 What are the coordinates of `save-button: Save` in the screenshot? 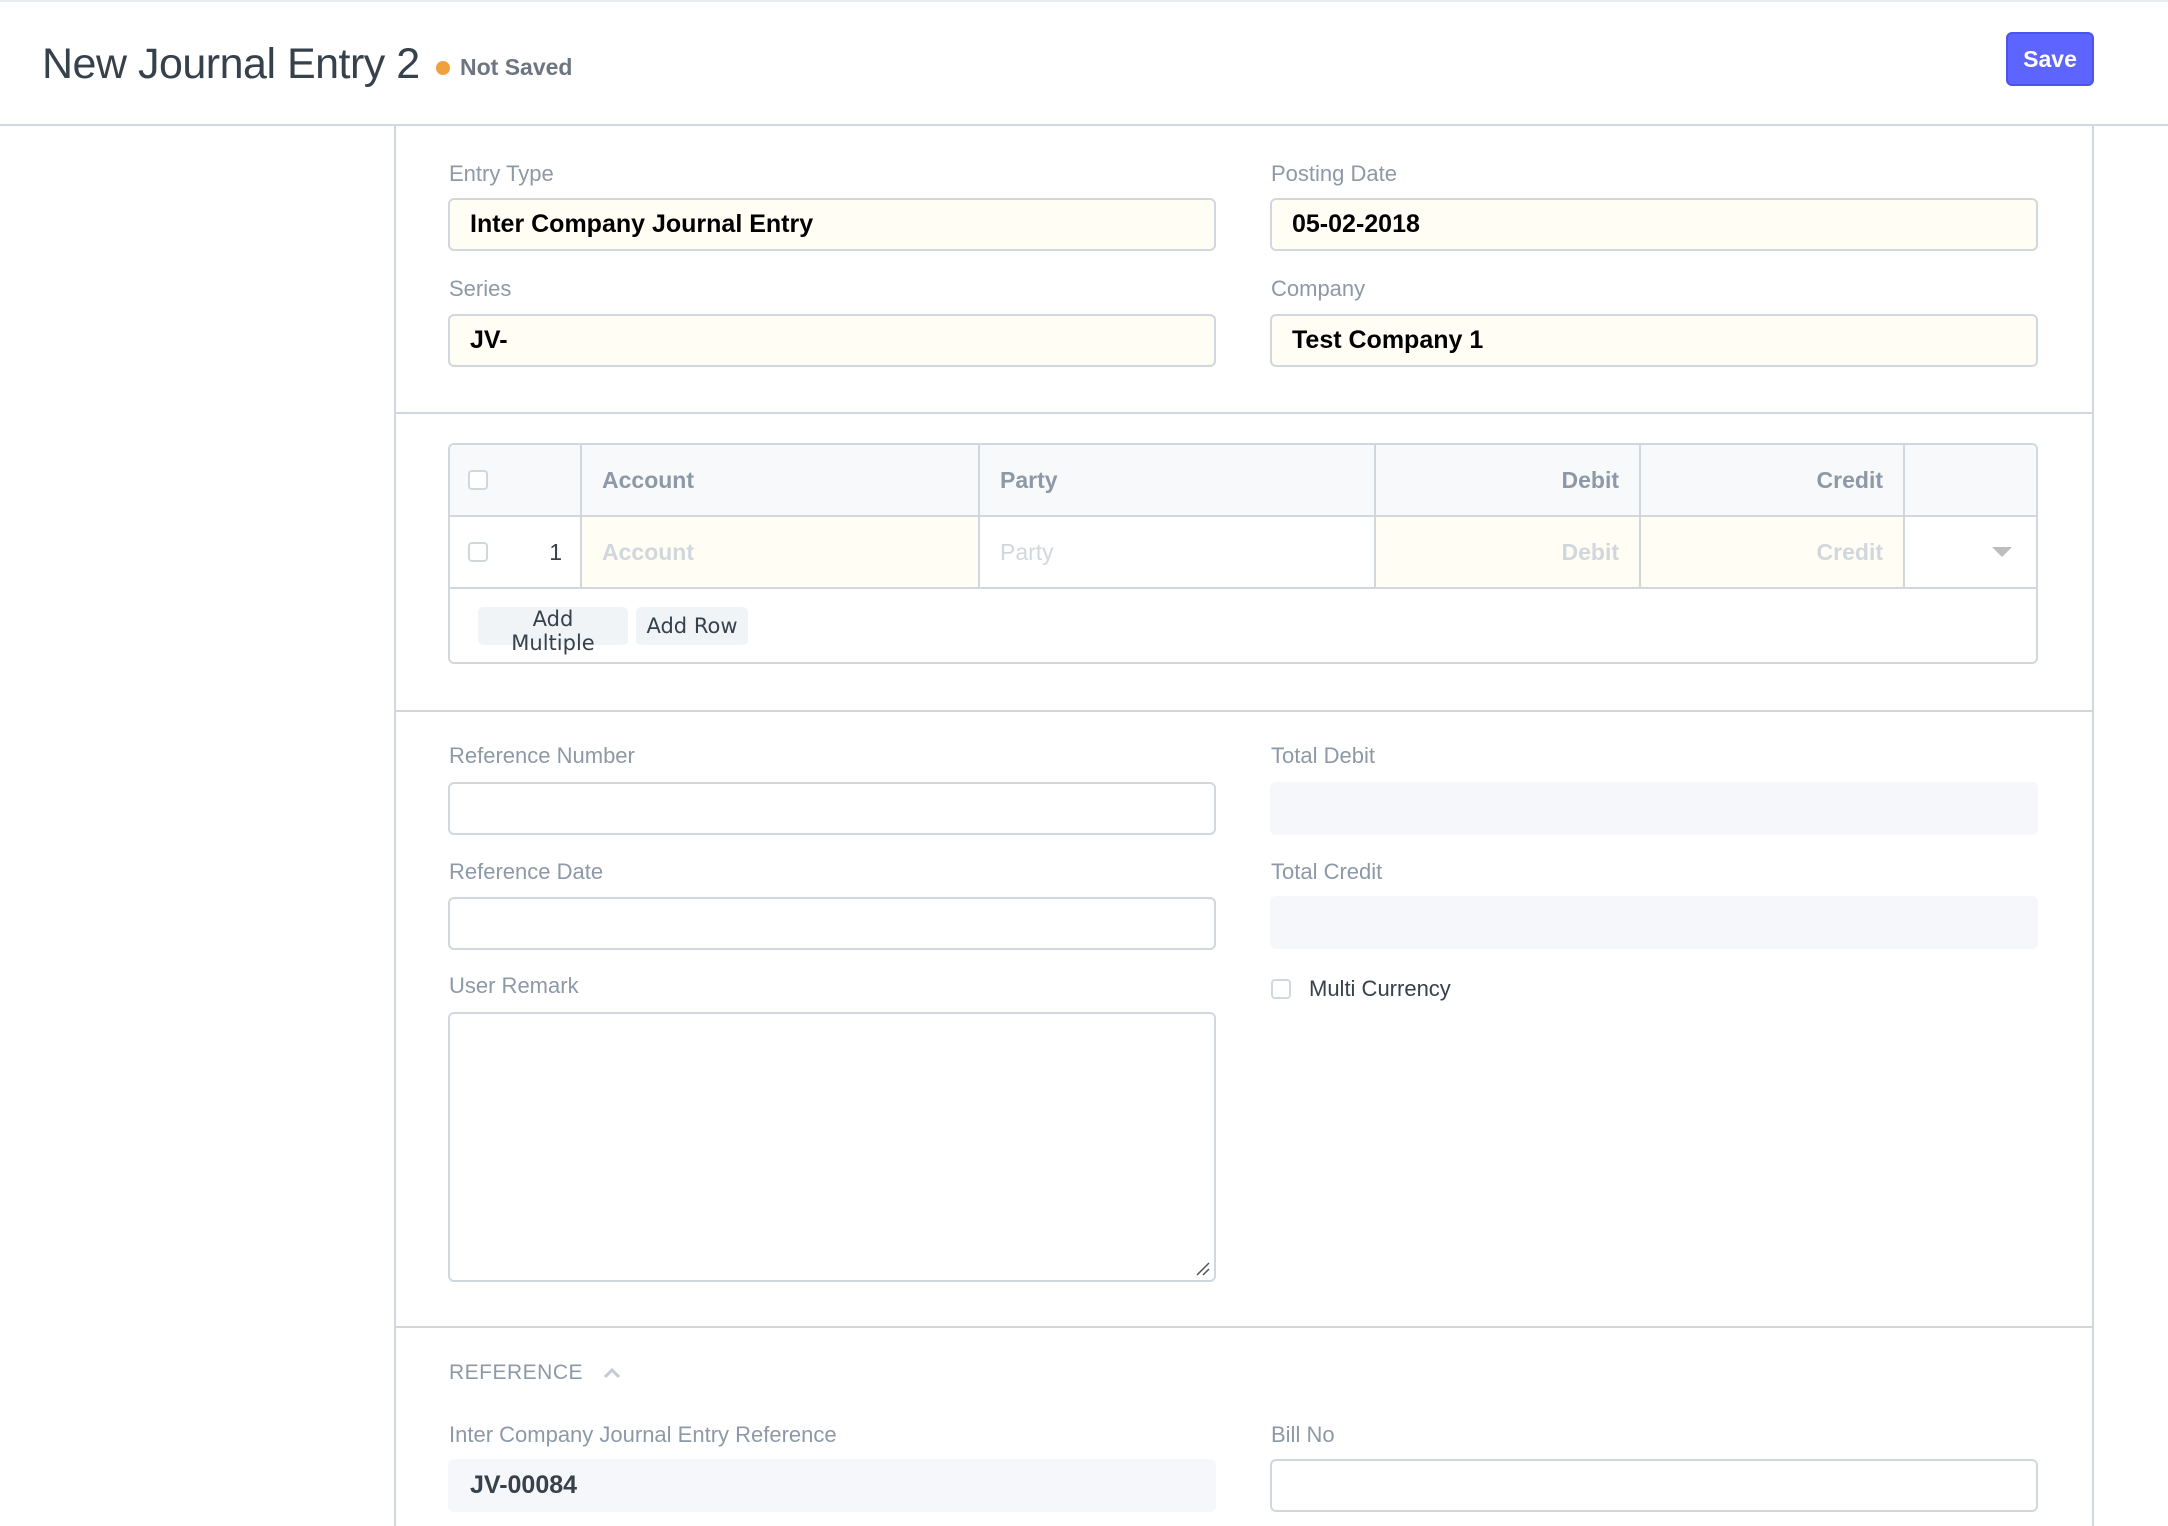 It's located at (2050, 59).